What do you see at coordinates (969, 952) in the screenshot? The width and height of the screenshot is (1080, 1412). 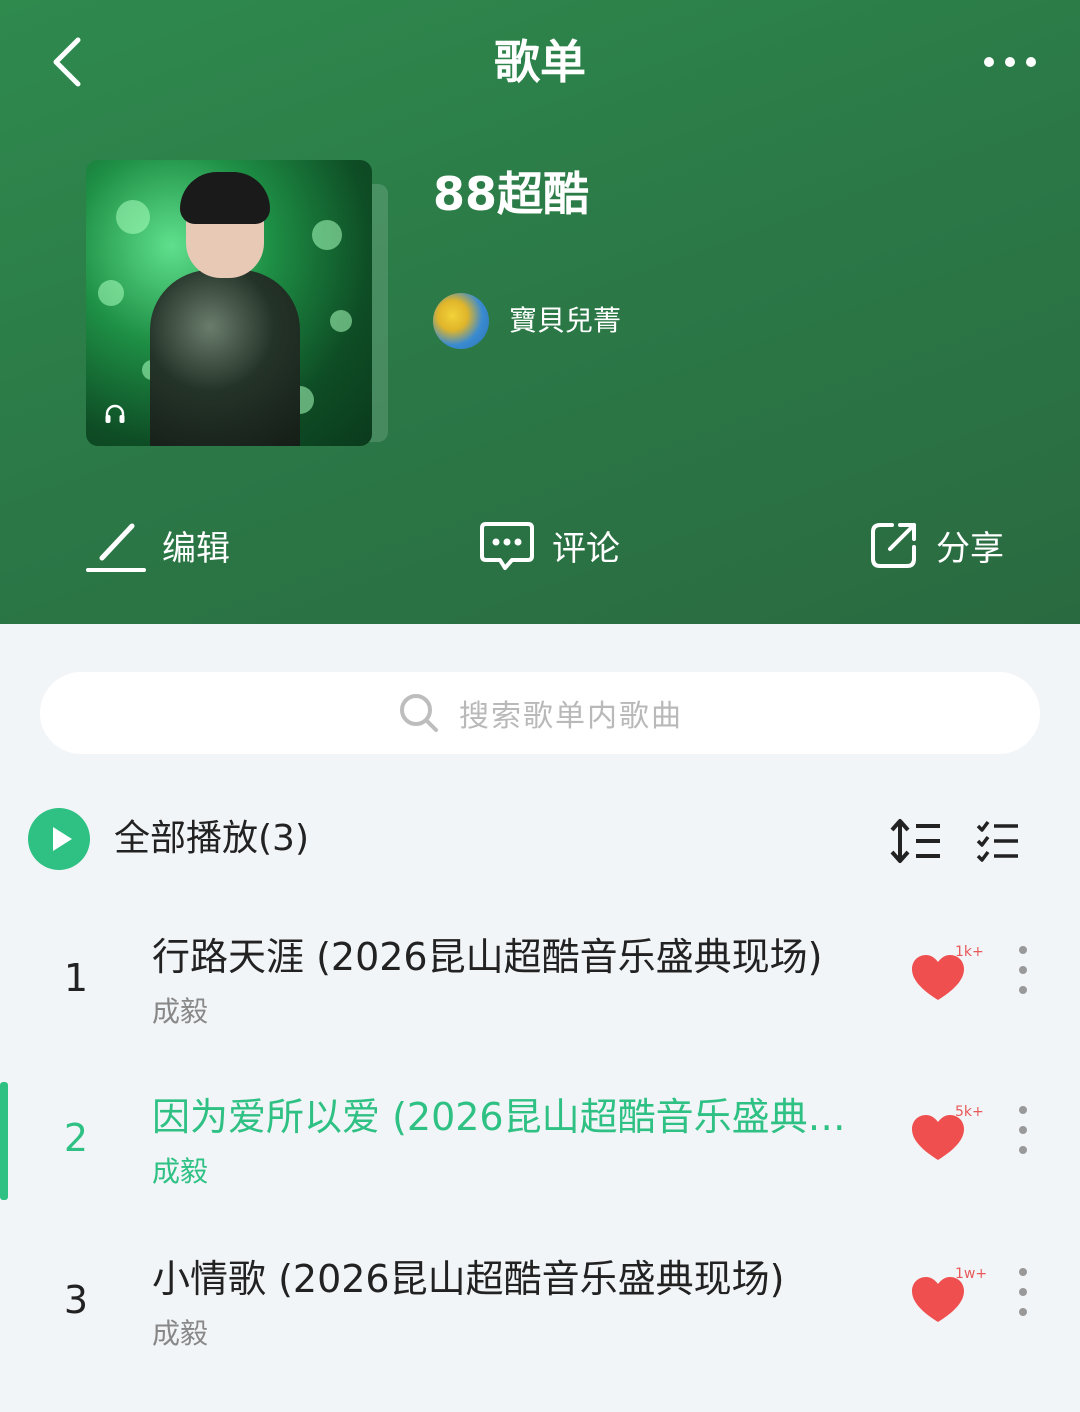 I see `like-count: 1k+` at bounding box center [969, 952].